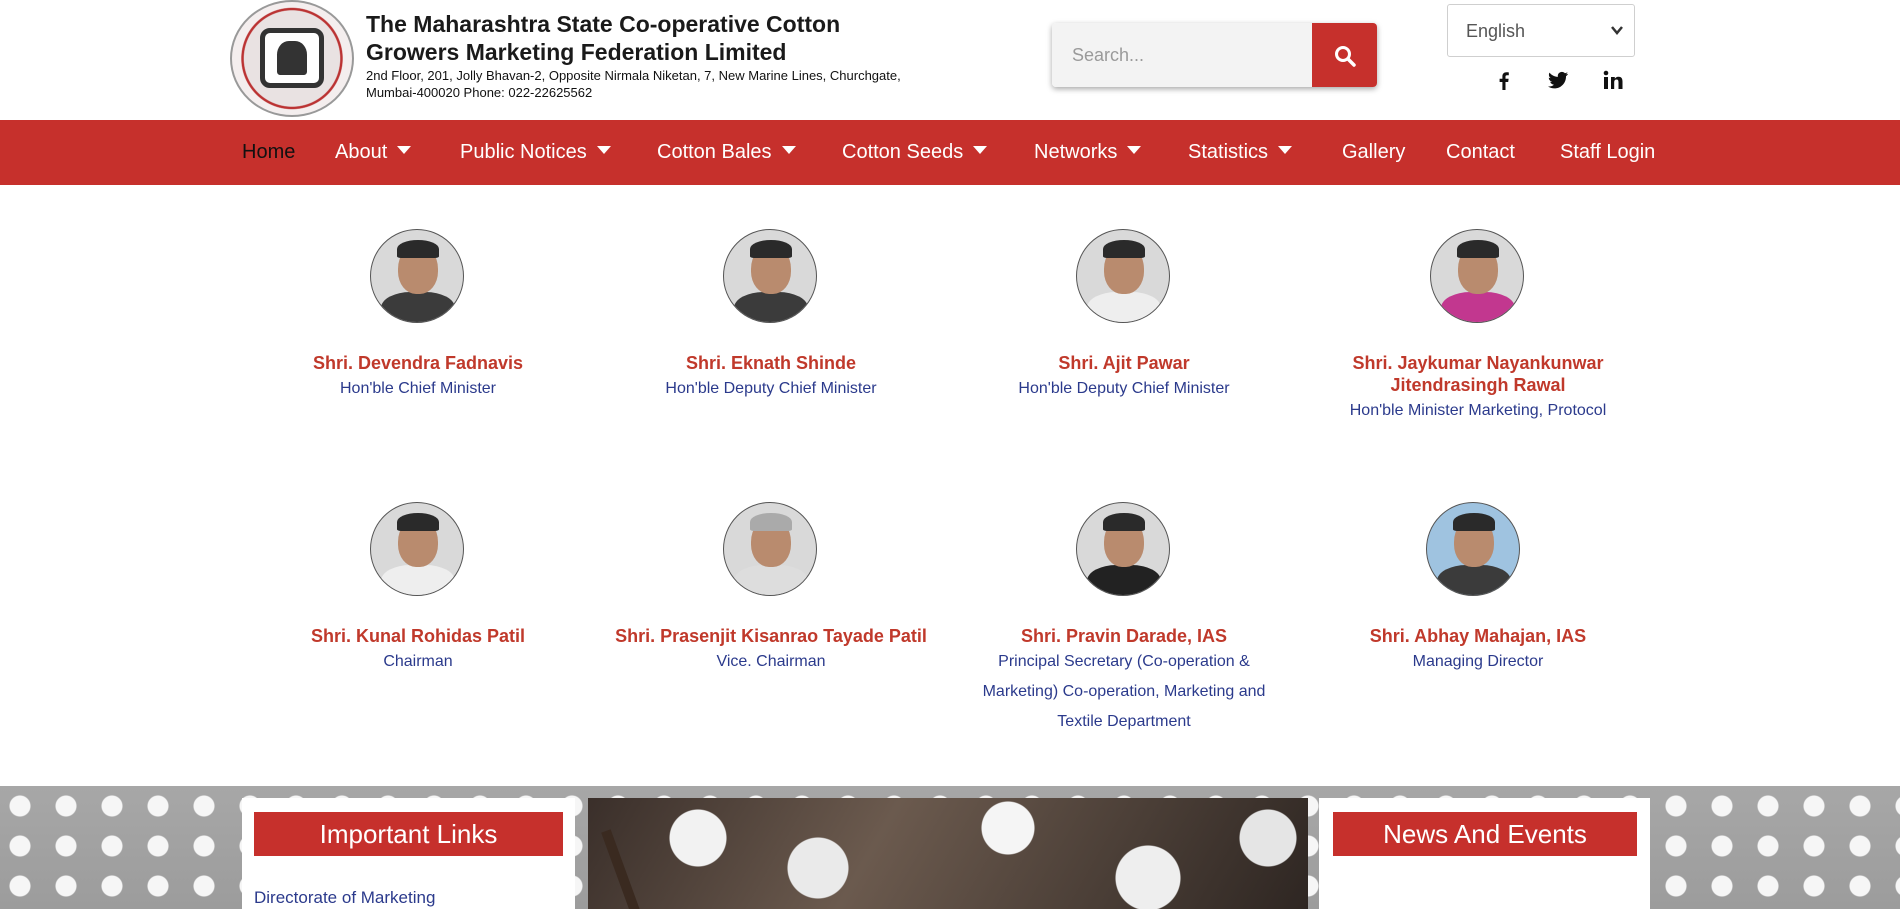 The height and width of the screenshot is (909, 1900). What do you see at coordinates (418, 661) in the screenshot?
I see `person-title: Chairman` at bounding box center [418, 661].